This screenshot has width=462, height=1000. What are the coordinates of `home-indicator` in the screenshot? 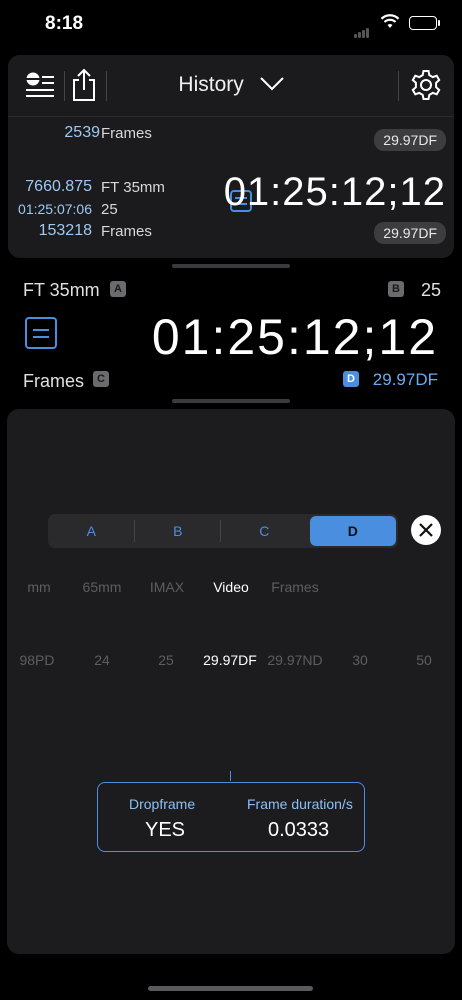 It's located at (230, 988).